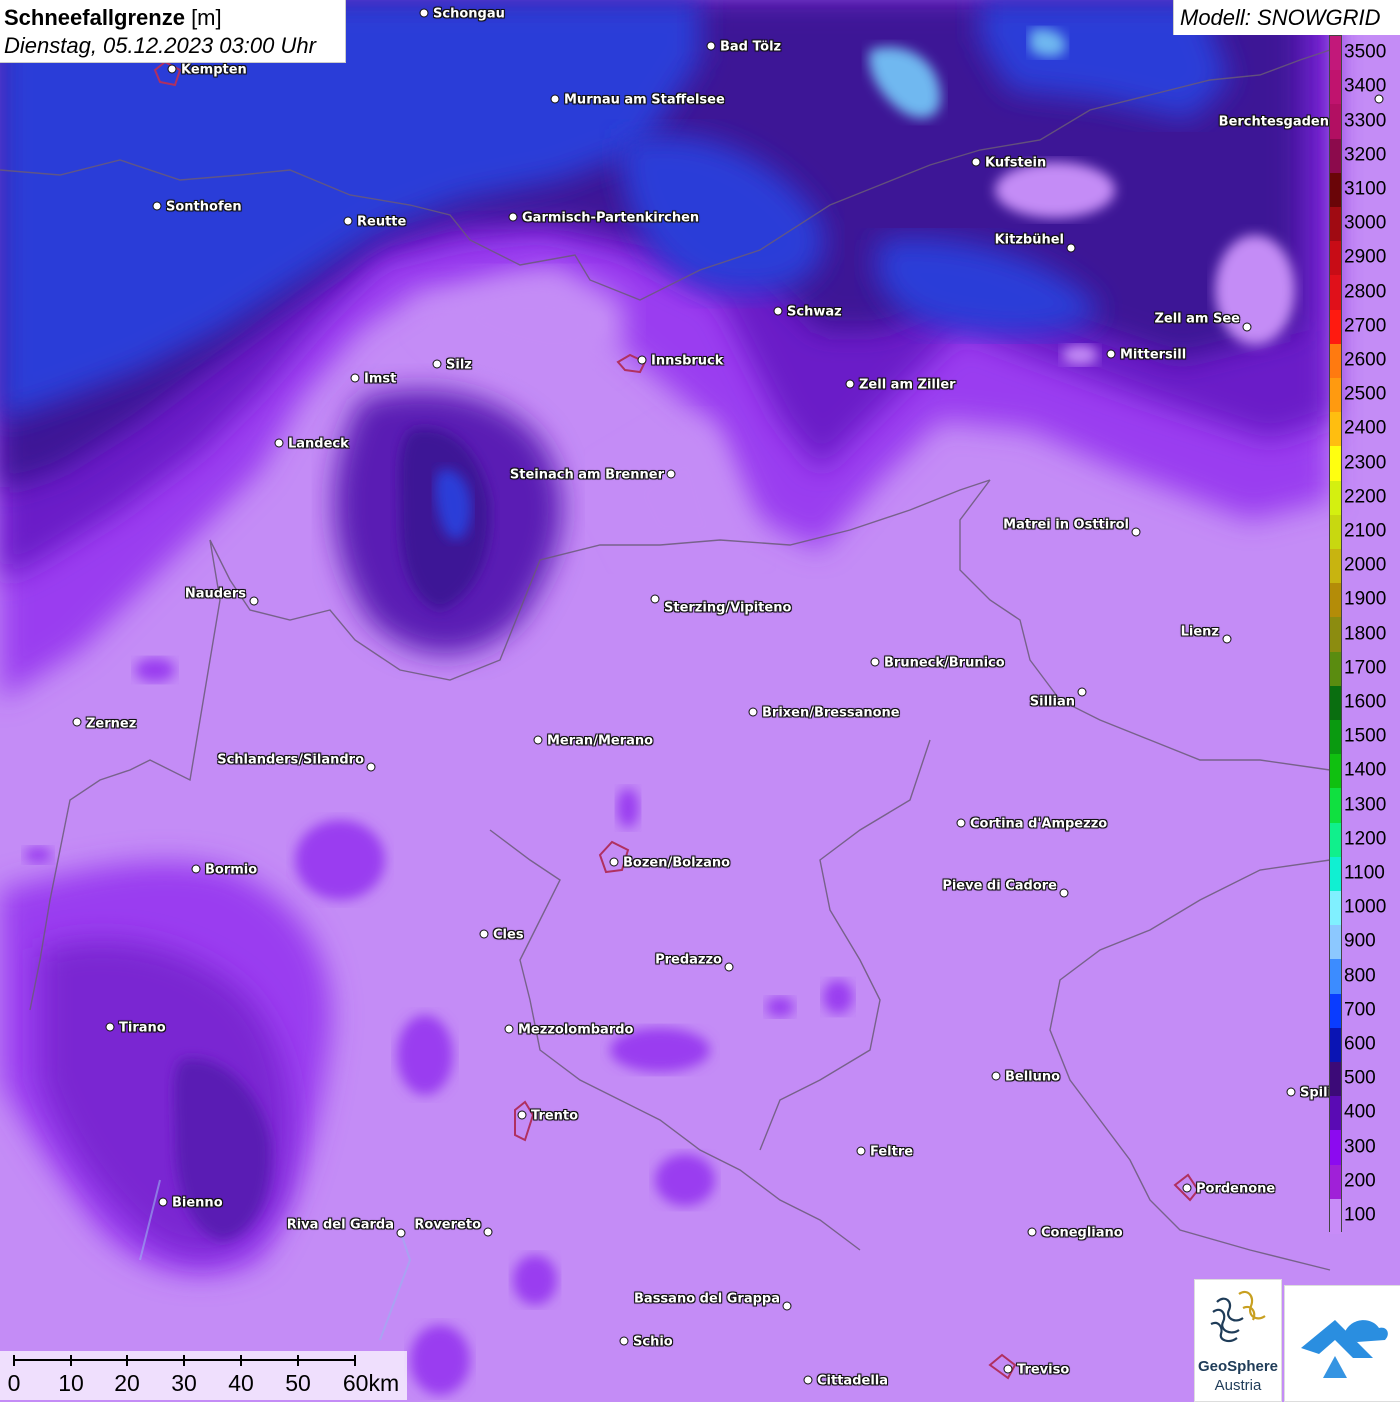 This screenshot has width=1400, height=1402. Describe the element at coordinates (751, 47) in the screenshot. I see `city-label: Bad Tölz` at that location.